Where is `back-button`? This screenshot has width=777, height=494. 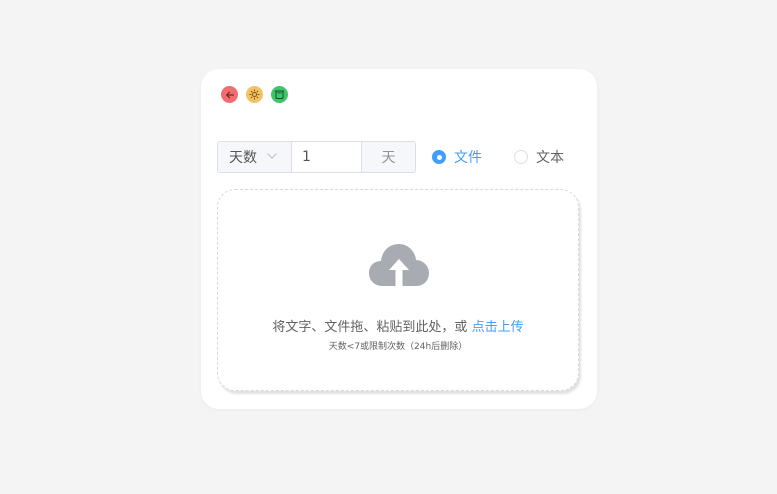 back-button is located at coordinates (229, 94).